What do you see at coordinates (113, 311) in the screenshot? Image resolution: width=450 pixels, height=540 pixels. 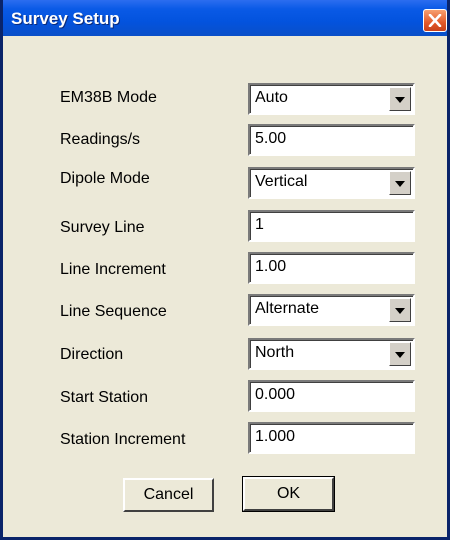 I see `line-sequence-label: Line Sequence` at bounding box center [113, 311].